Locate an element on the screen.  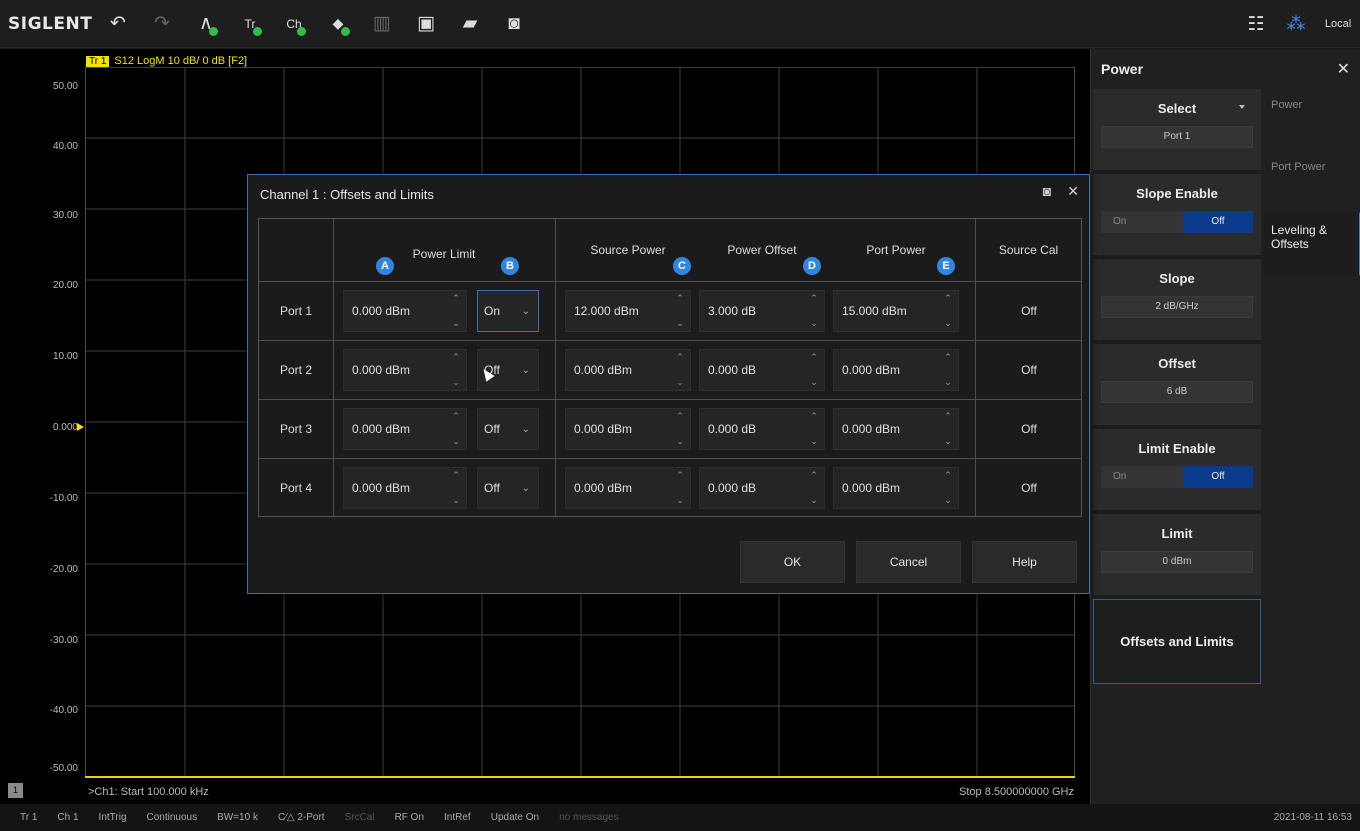
limit-value: 0 dBm is located at coordinates (1177, 562).